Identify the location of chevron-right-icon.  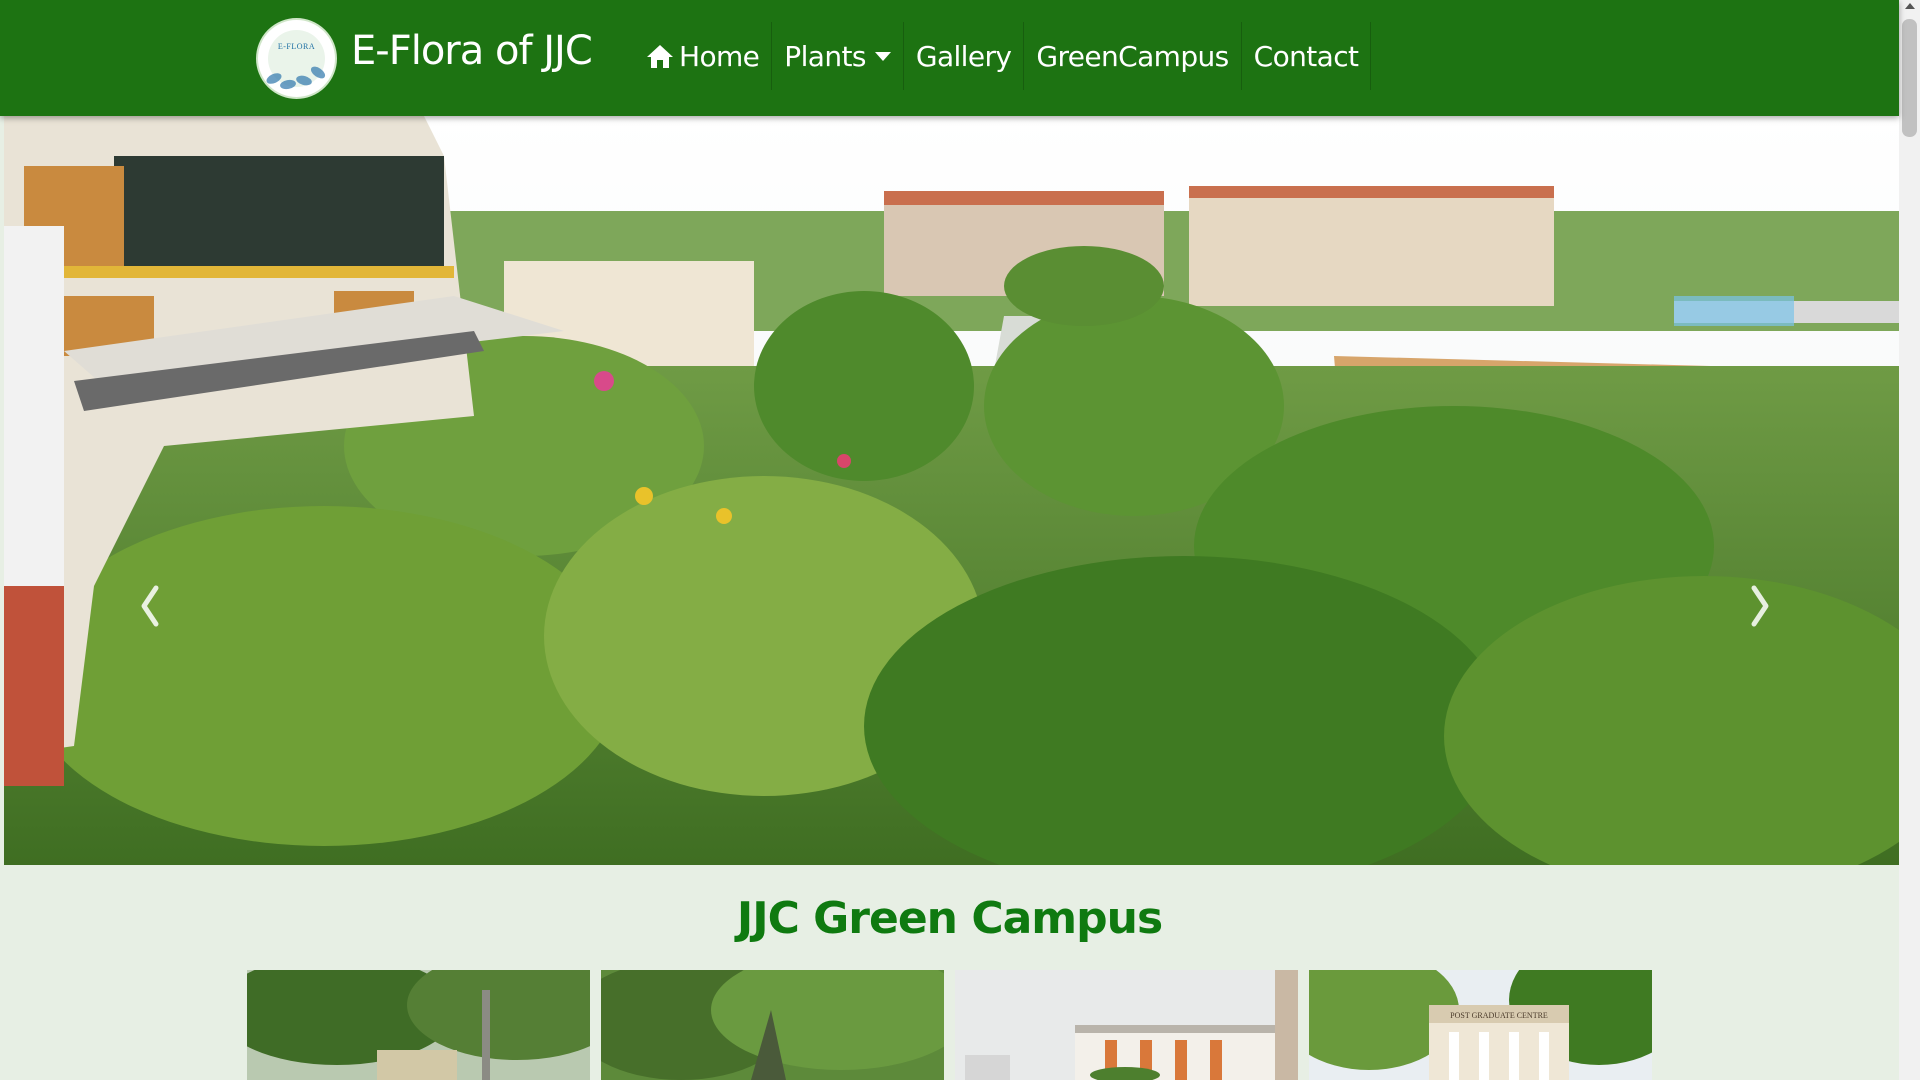
(1760, 606).